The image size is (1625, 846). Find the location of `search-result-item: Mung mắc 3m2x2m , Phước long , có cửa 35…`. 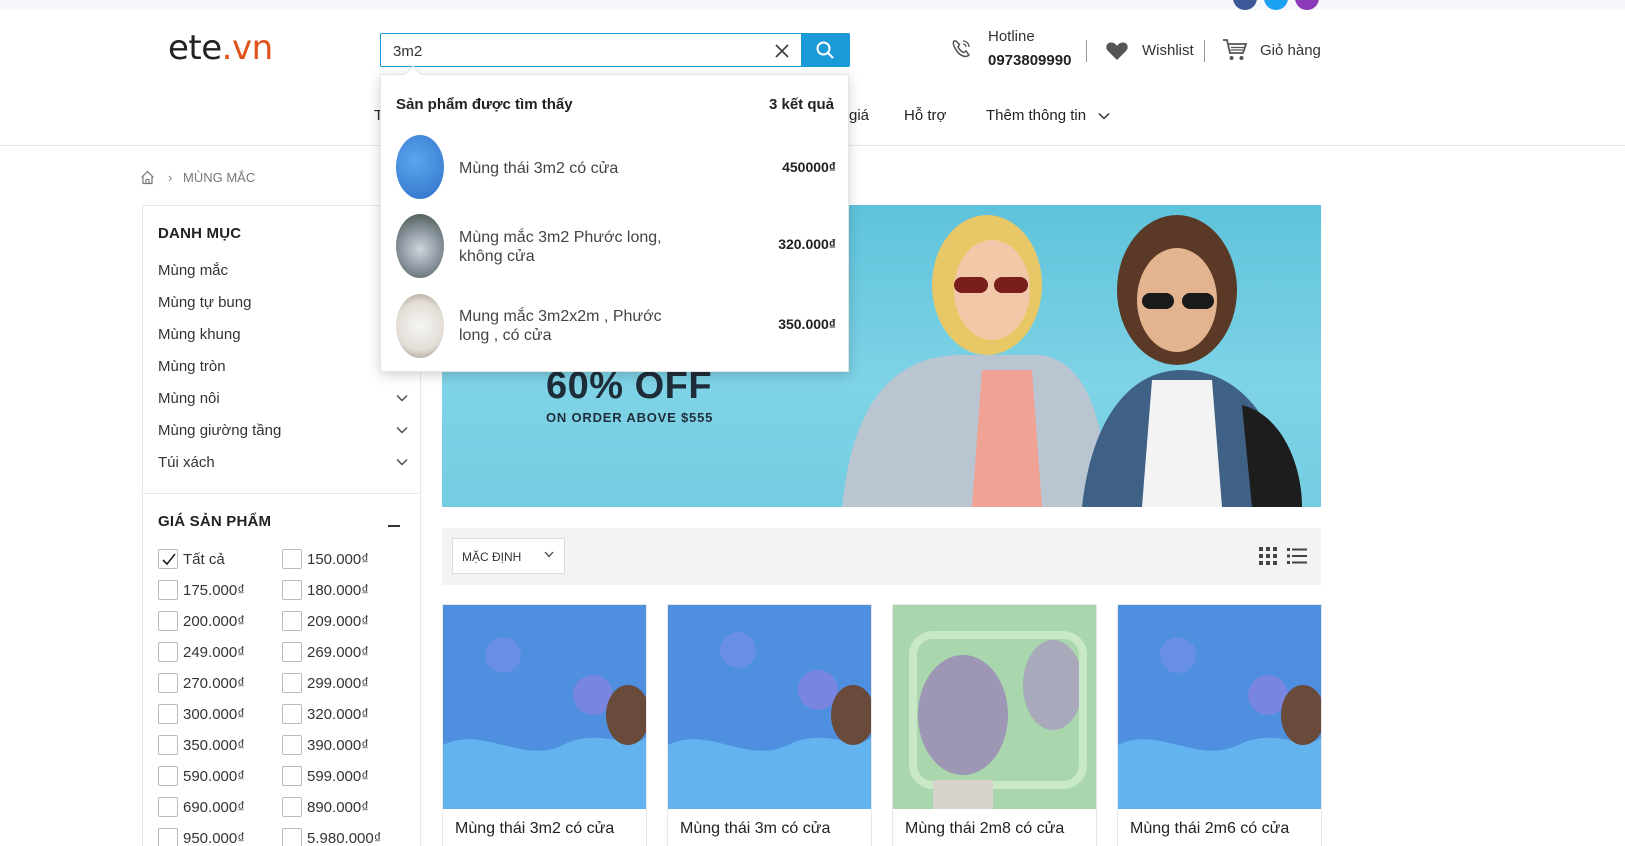

search-result-item: Mung mắc 3m2x2m , Phước long , có cửa 35… is located at coordinates (616, 327).